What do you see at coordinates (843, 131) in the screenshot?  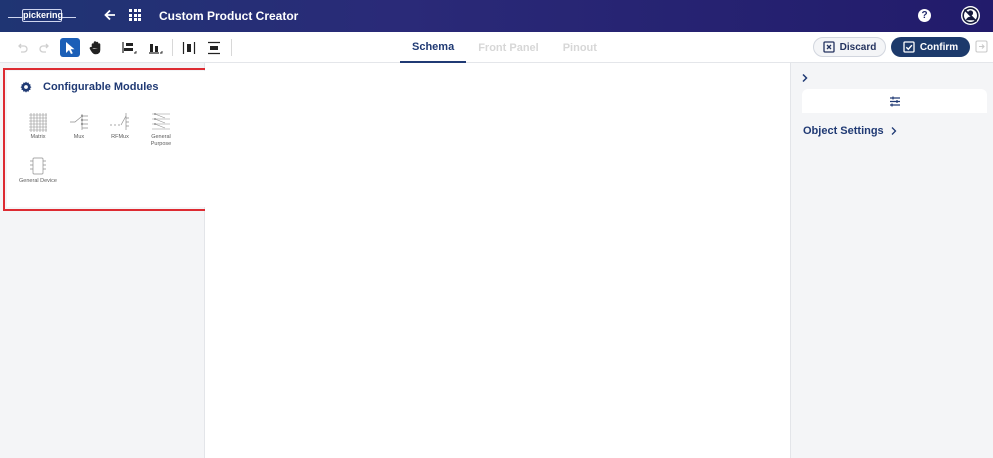 I see `object-settings-label: Object Settings` at bounding box center [843, 131].